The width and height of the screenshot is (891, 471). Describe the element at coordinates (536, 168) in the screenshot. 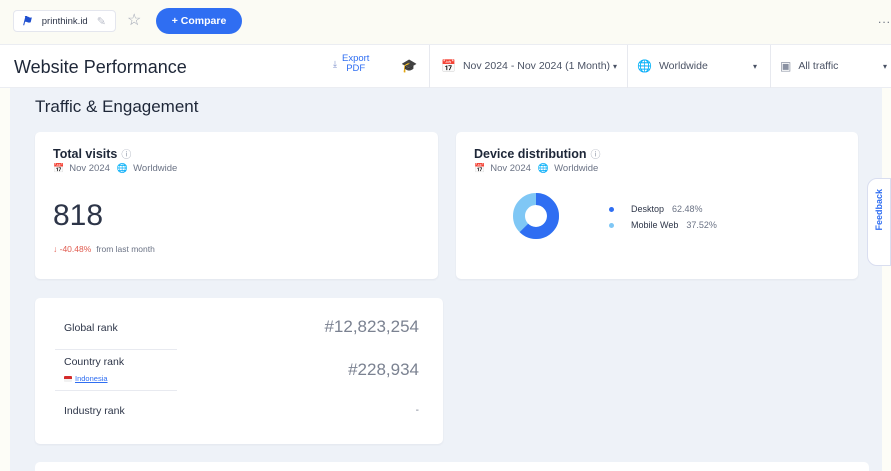

I see `device-distribution-meta: 📅 Nov 2024 🌐 Worldwide` at that location.